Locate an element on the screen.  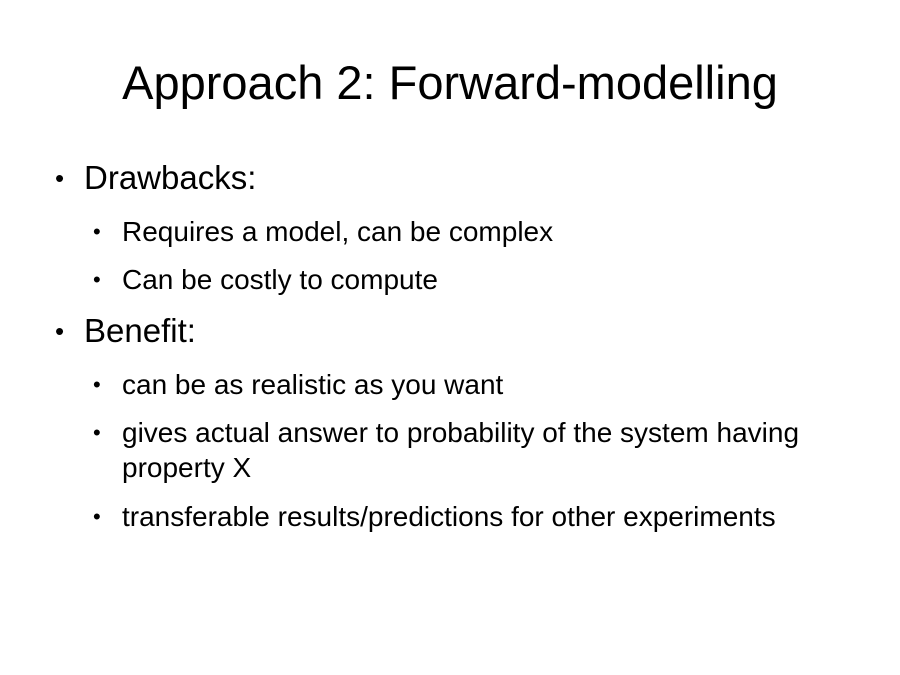
benefit-item: can be as realistic as you want is located at coordinates (313, 384).